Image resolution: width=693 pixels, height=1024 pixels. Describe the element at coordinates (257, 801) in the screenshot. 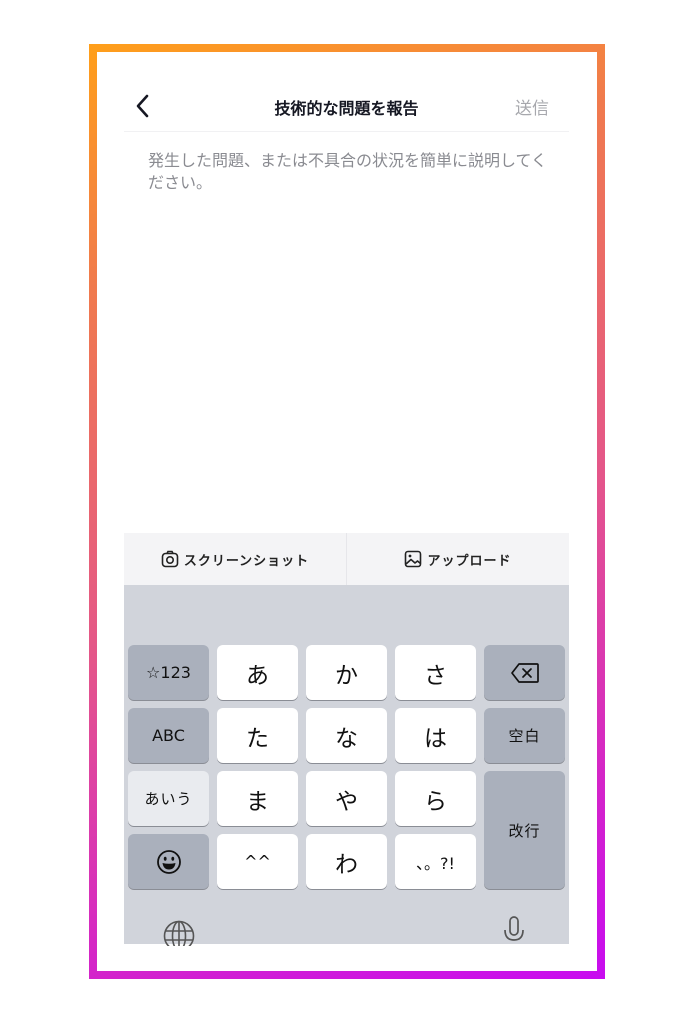

I see `key-label: ま` at that location.